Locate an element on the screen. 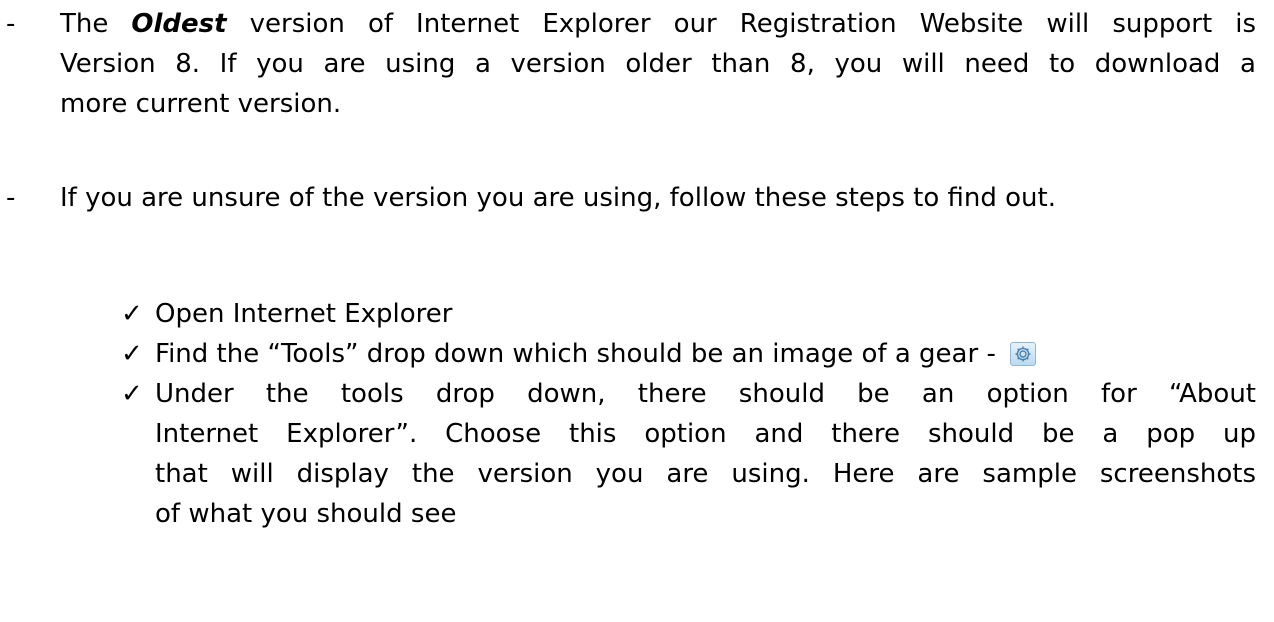  step-line: Open Internet Explorer is located at coordinates (304, 314).